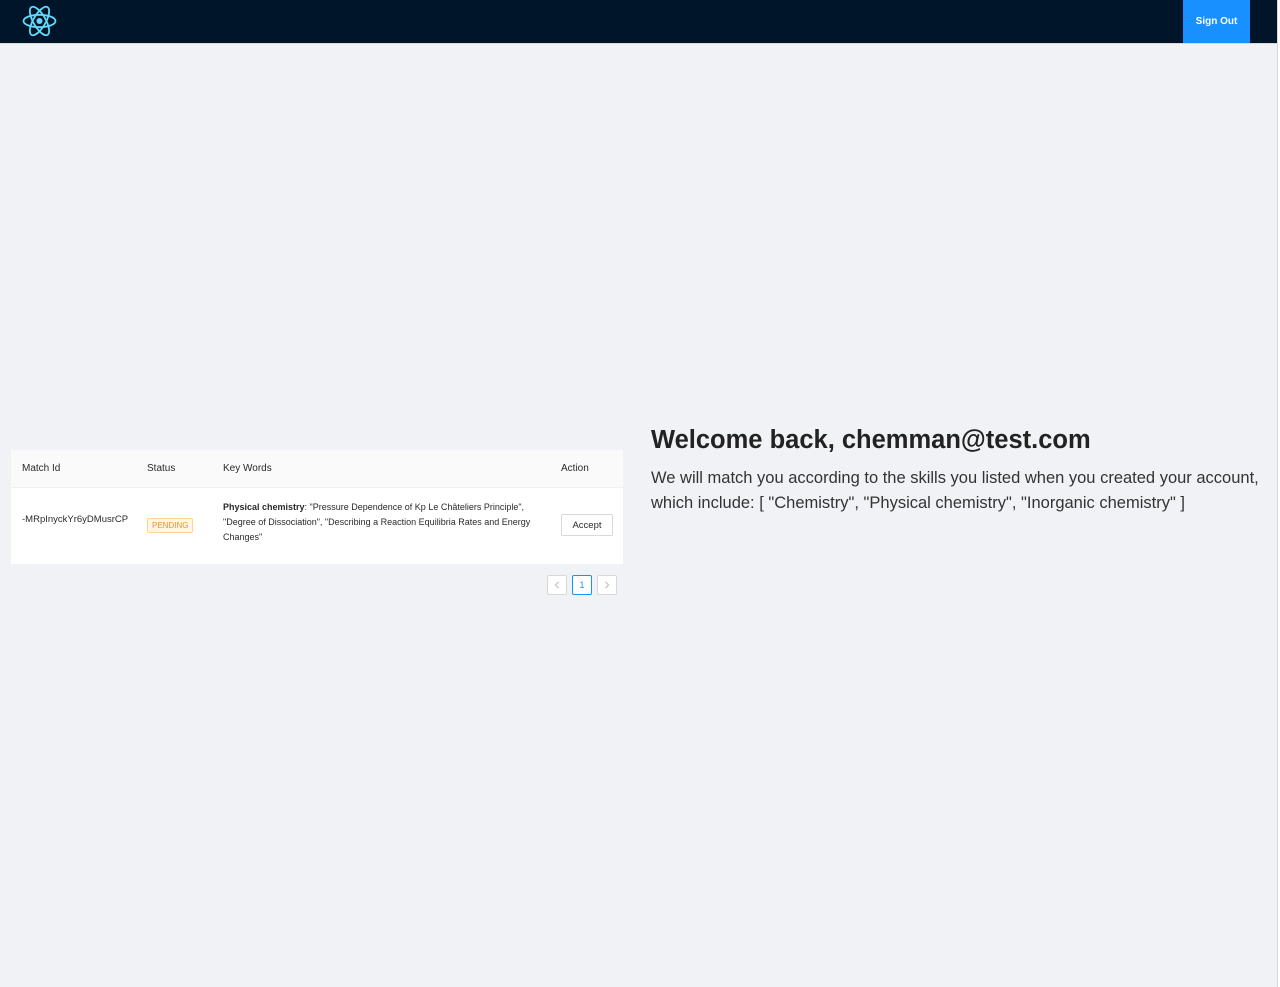  What do you see at coordinates (41, 468) in the screenshot?
I see `column-header-match-id: Match Id` at bounding box center [41, 468].